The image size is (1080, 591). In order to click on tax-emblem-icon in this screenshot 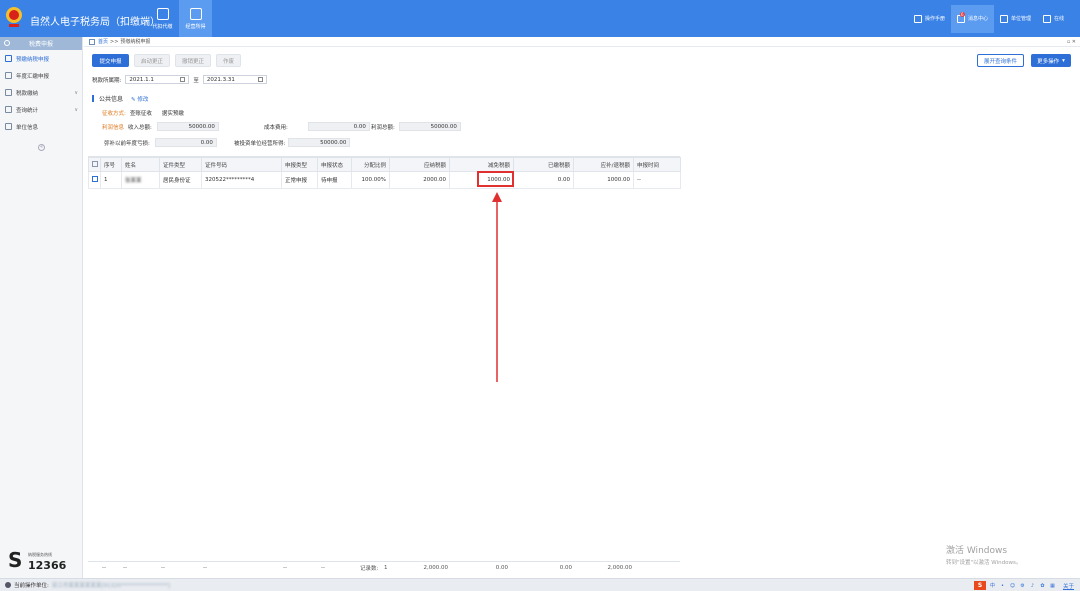, I will do `click(14, 17)`.